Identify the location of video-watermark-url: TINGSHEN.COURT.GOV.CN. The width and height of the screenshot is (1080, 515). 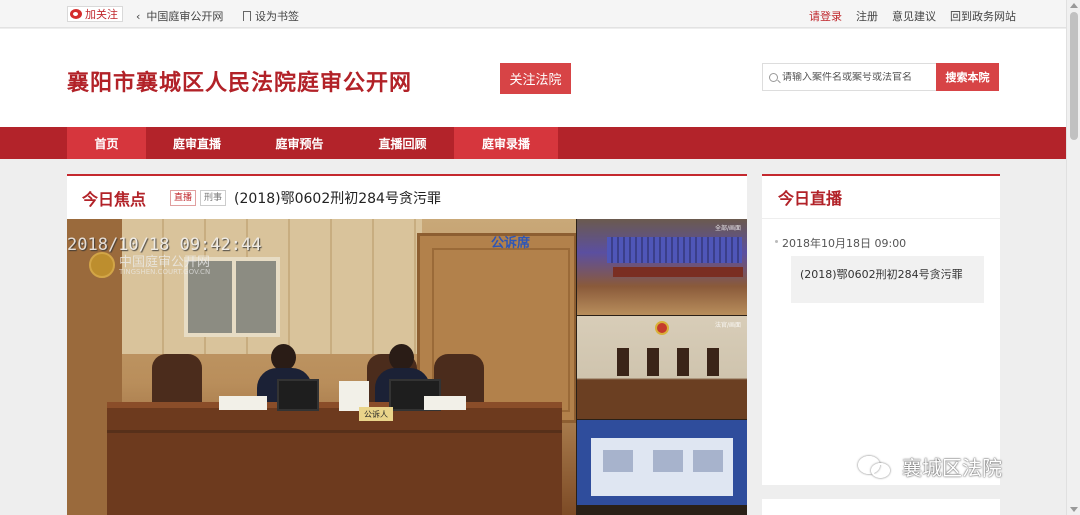
(165, 272).